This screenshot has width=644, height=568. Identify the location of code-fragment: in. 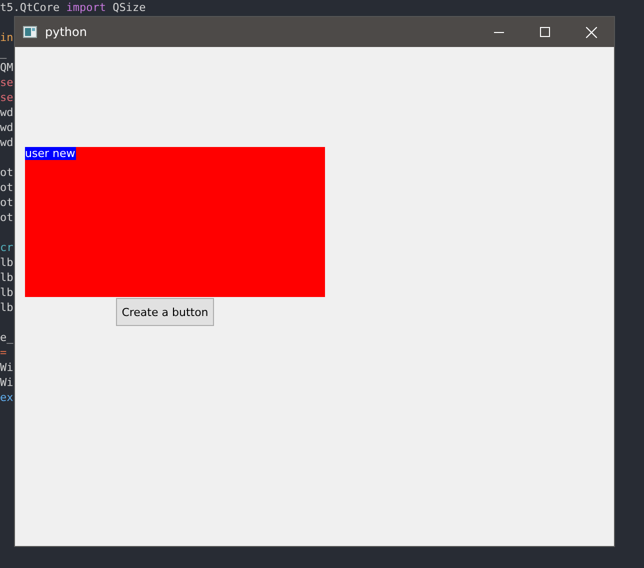
(7, 37).